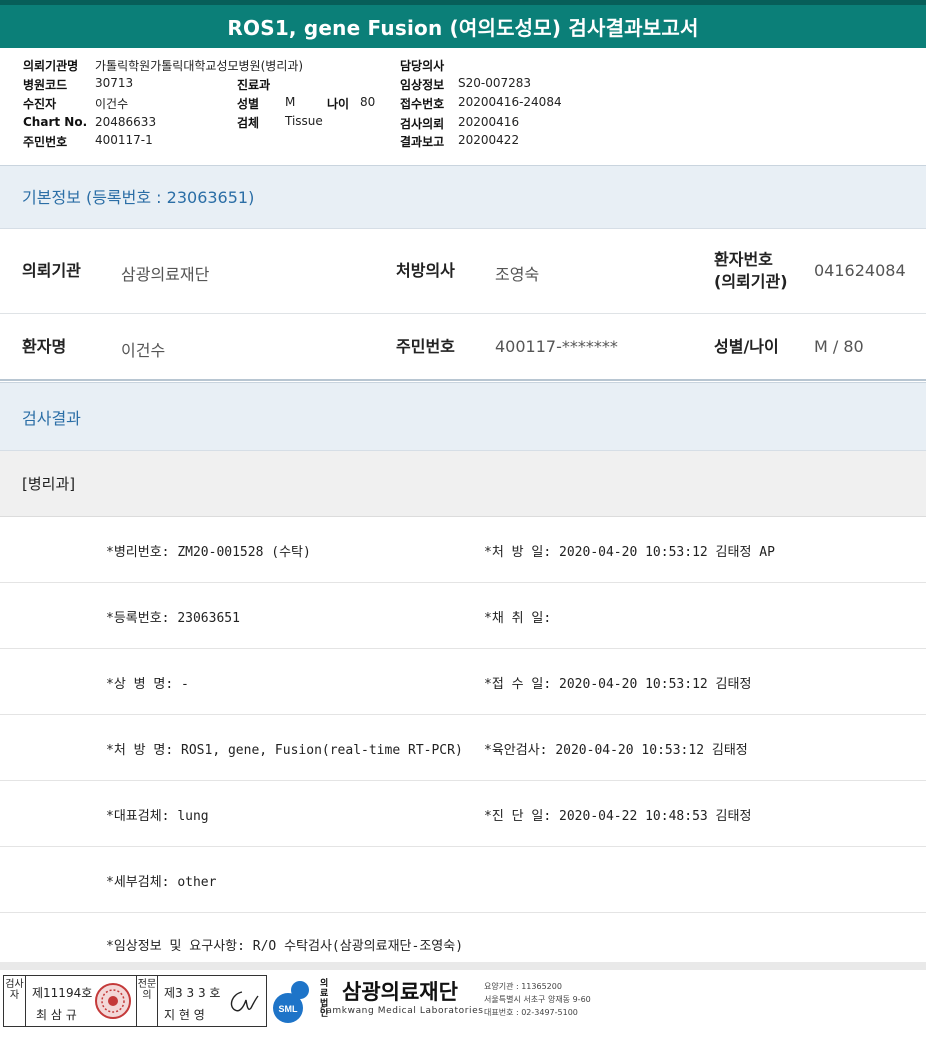  I want to click on result-left: *상 병 명: -, so click(147, 684).